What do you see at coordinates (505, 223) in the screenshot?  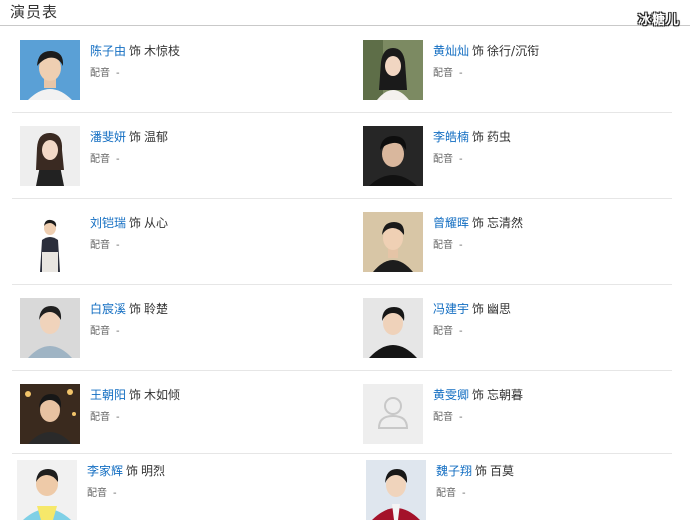 I see `role-name: 忘清然` at bounding box center [505, 223].